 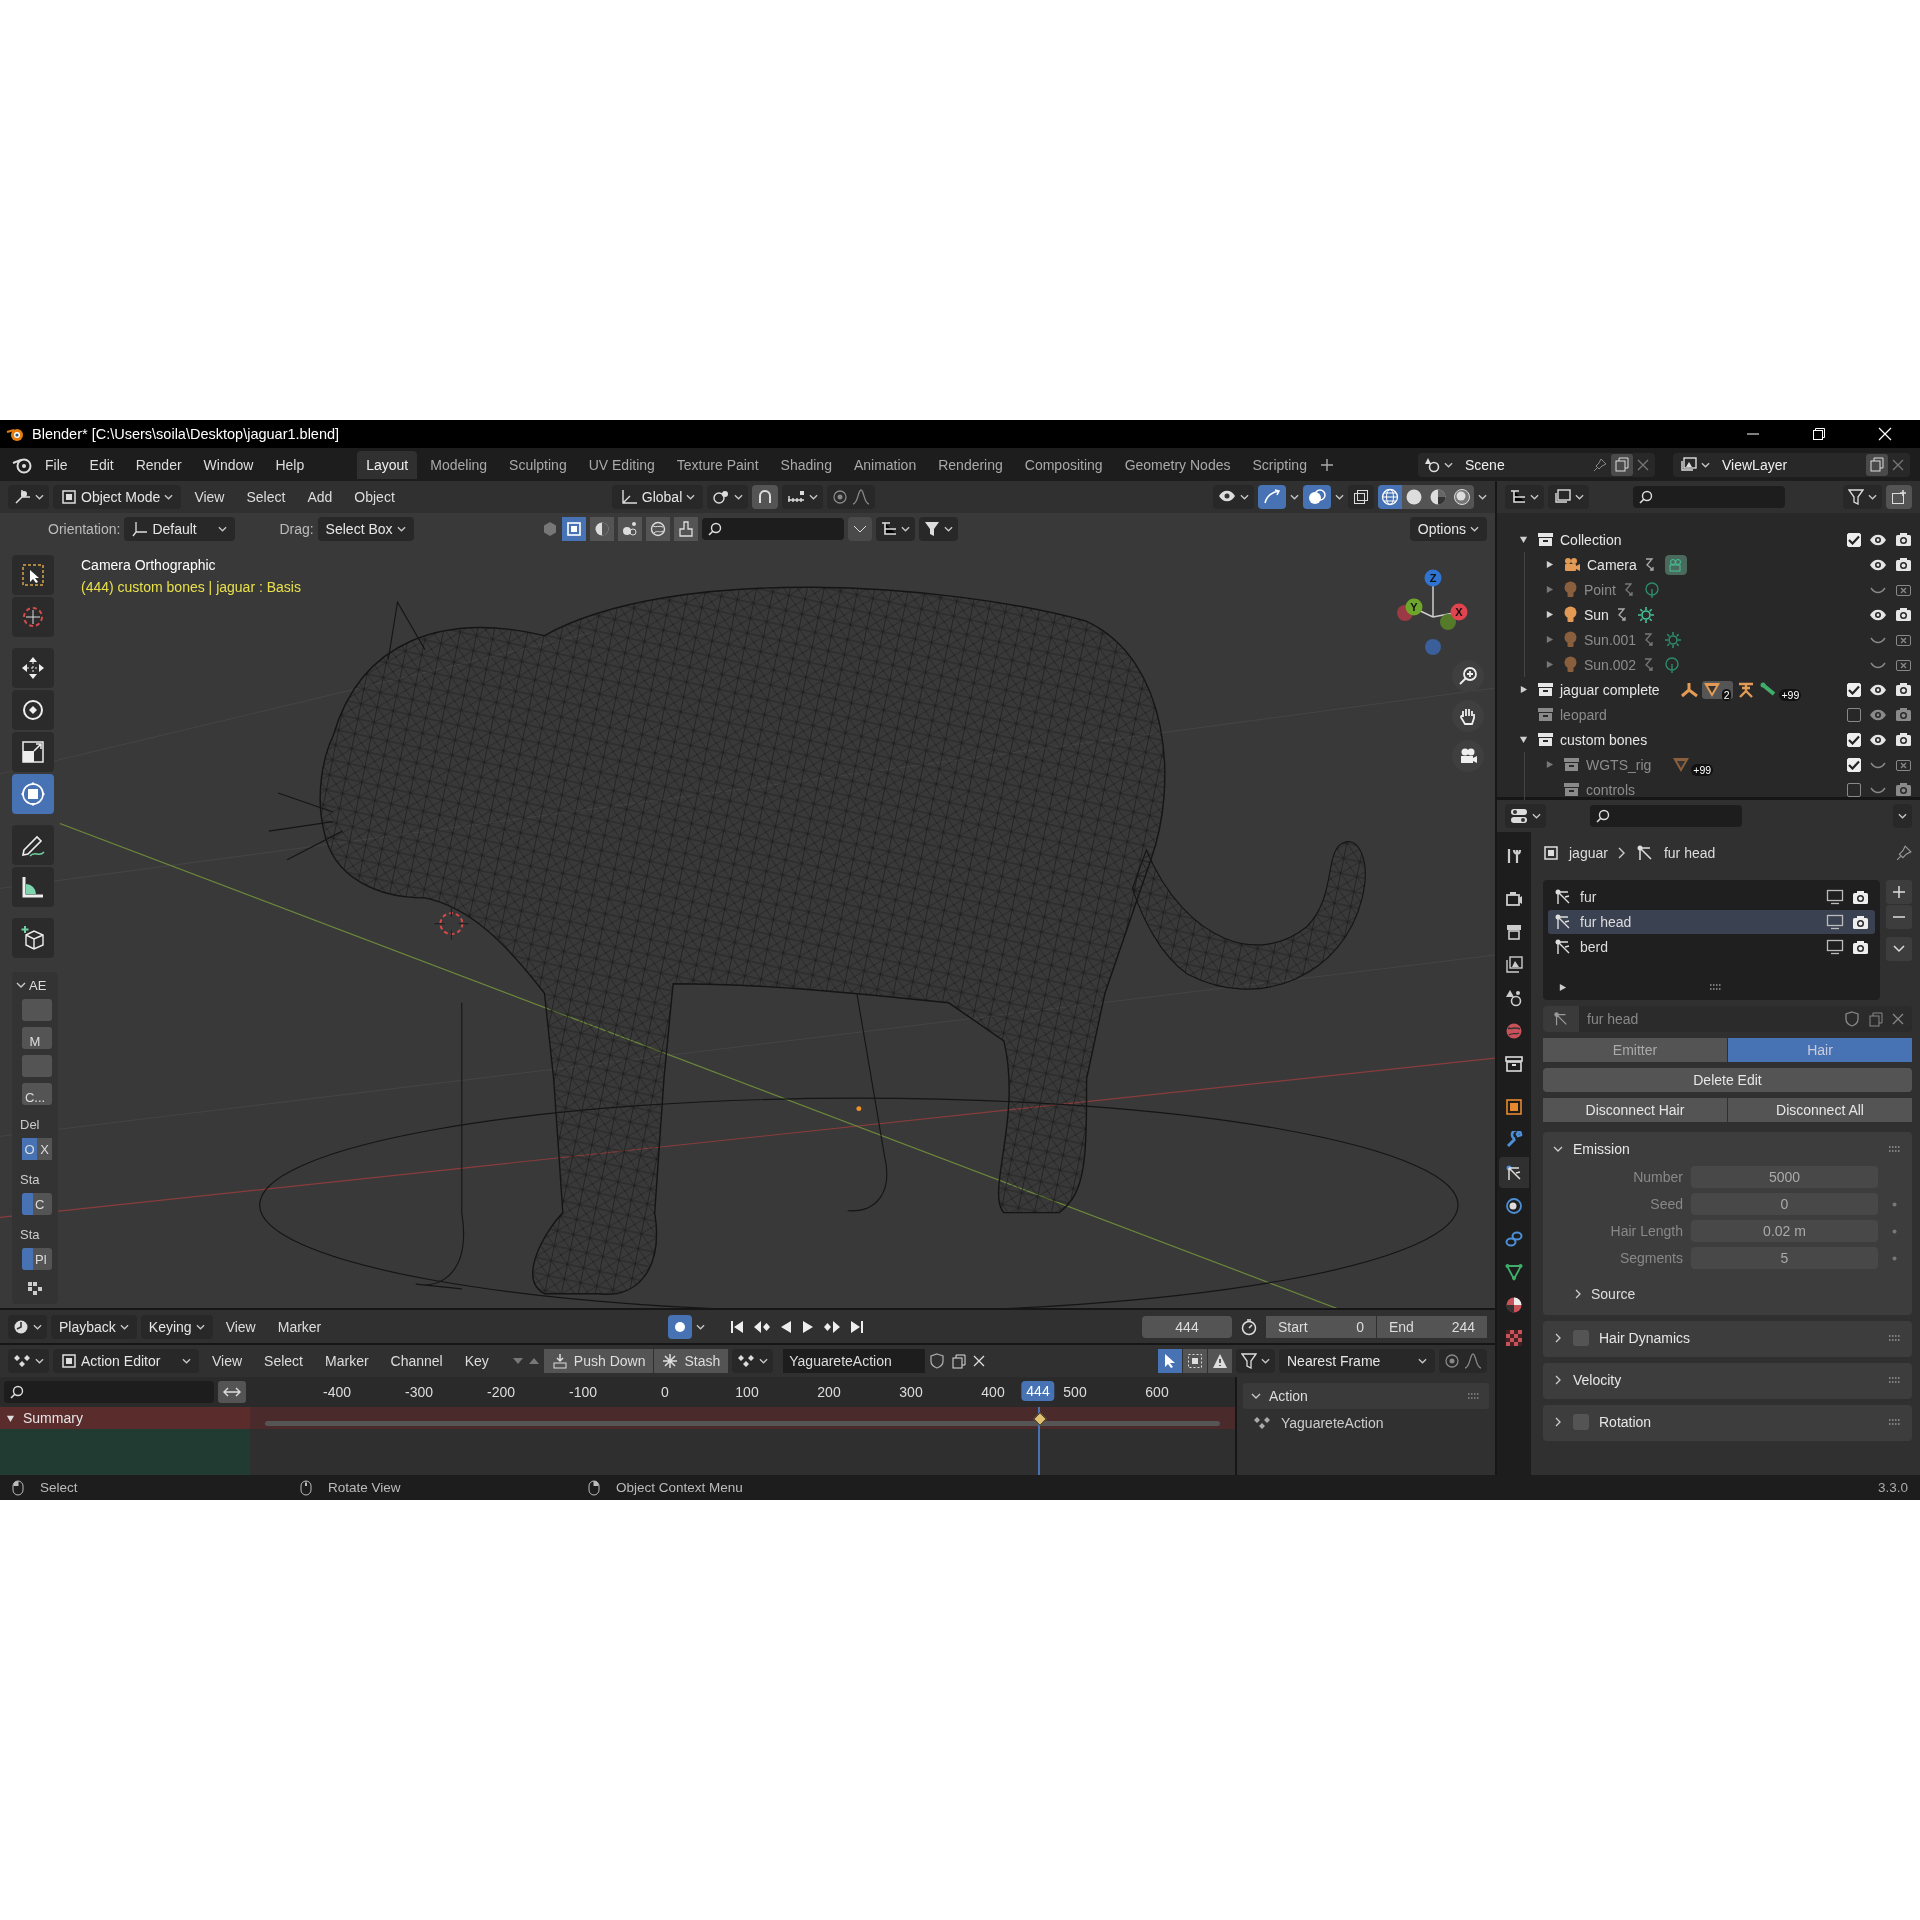 What do you see at coordinates (1536, 464) in the screenshot?
I see `scene-selector: Scene` at bounding box center [1536, 464].